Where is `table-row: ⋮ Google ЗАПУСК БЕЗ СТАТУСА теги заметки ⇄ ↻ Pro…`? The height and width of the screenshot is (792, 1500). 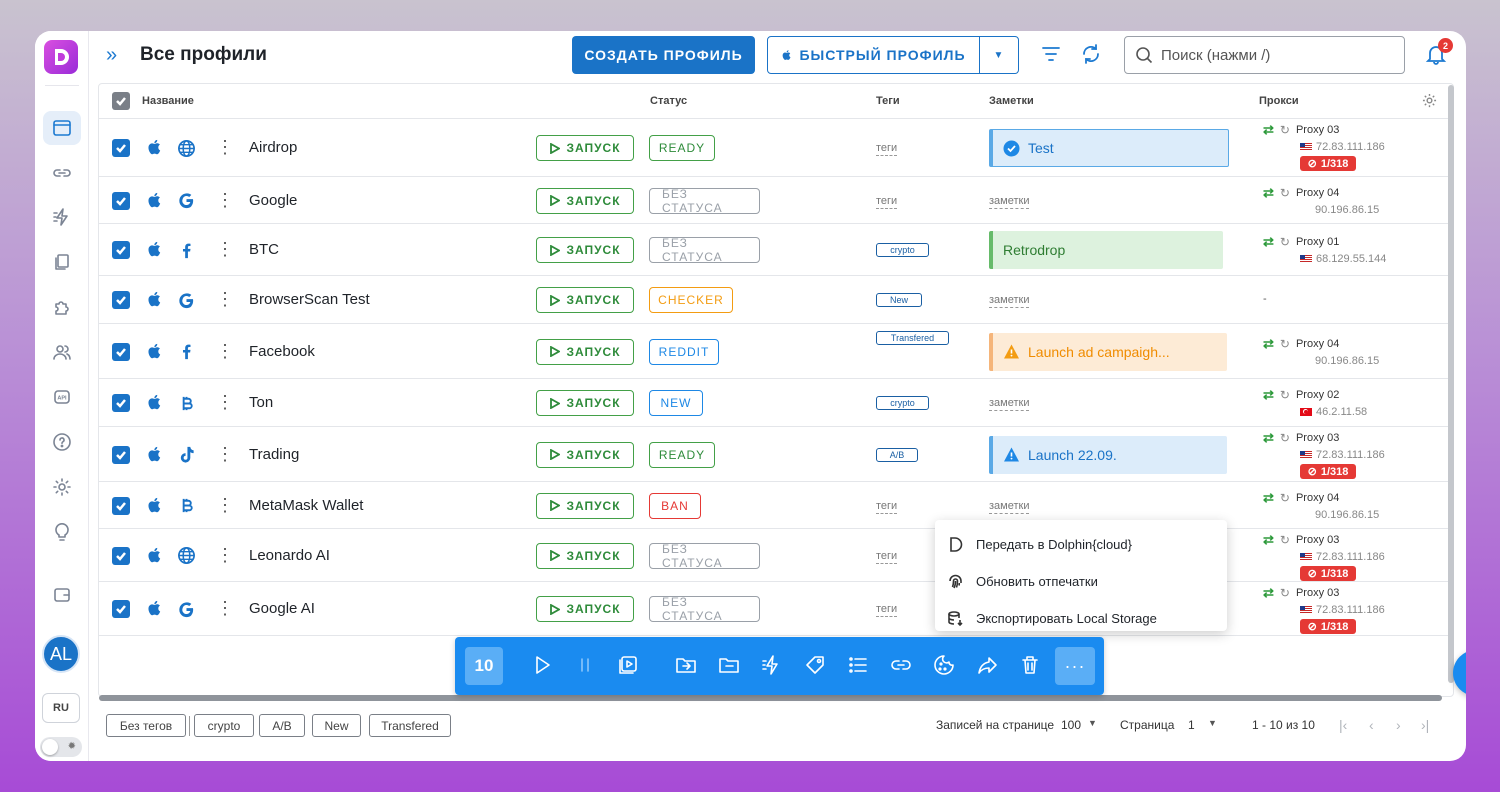 table-row: ⋮ Google ЗАПУСК БЕЗ СТАТУСА теги заметки ⇄ ↻ Pro… is located at coordinates (776, 200).